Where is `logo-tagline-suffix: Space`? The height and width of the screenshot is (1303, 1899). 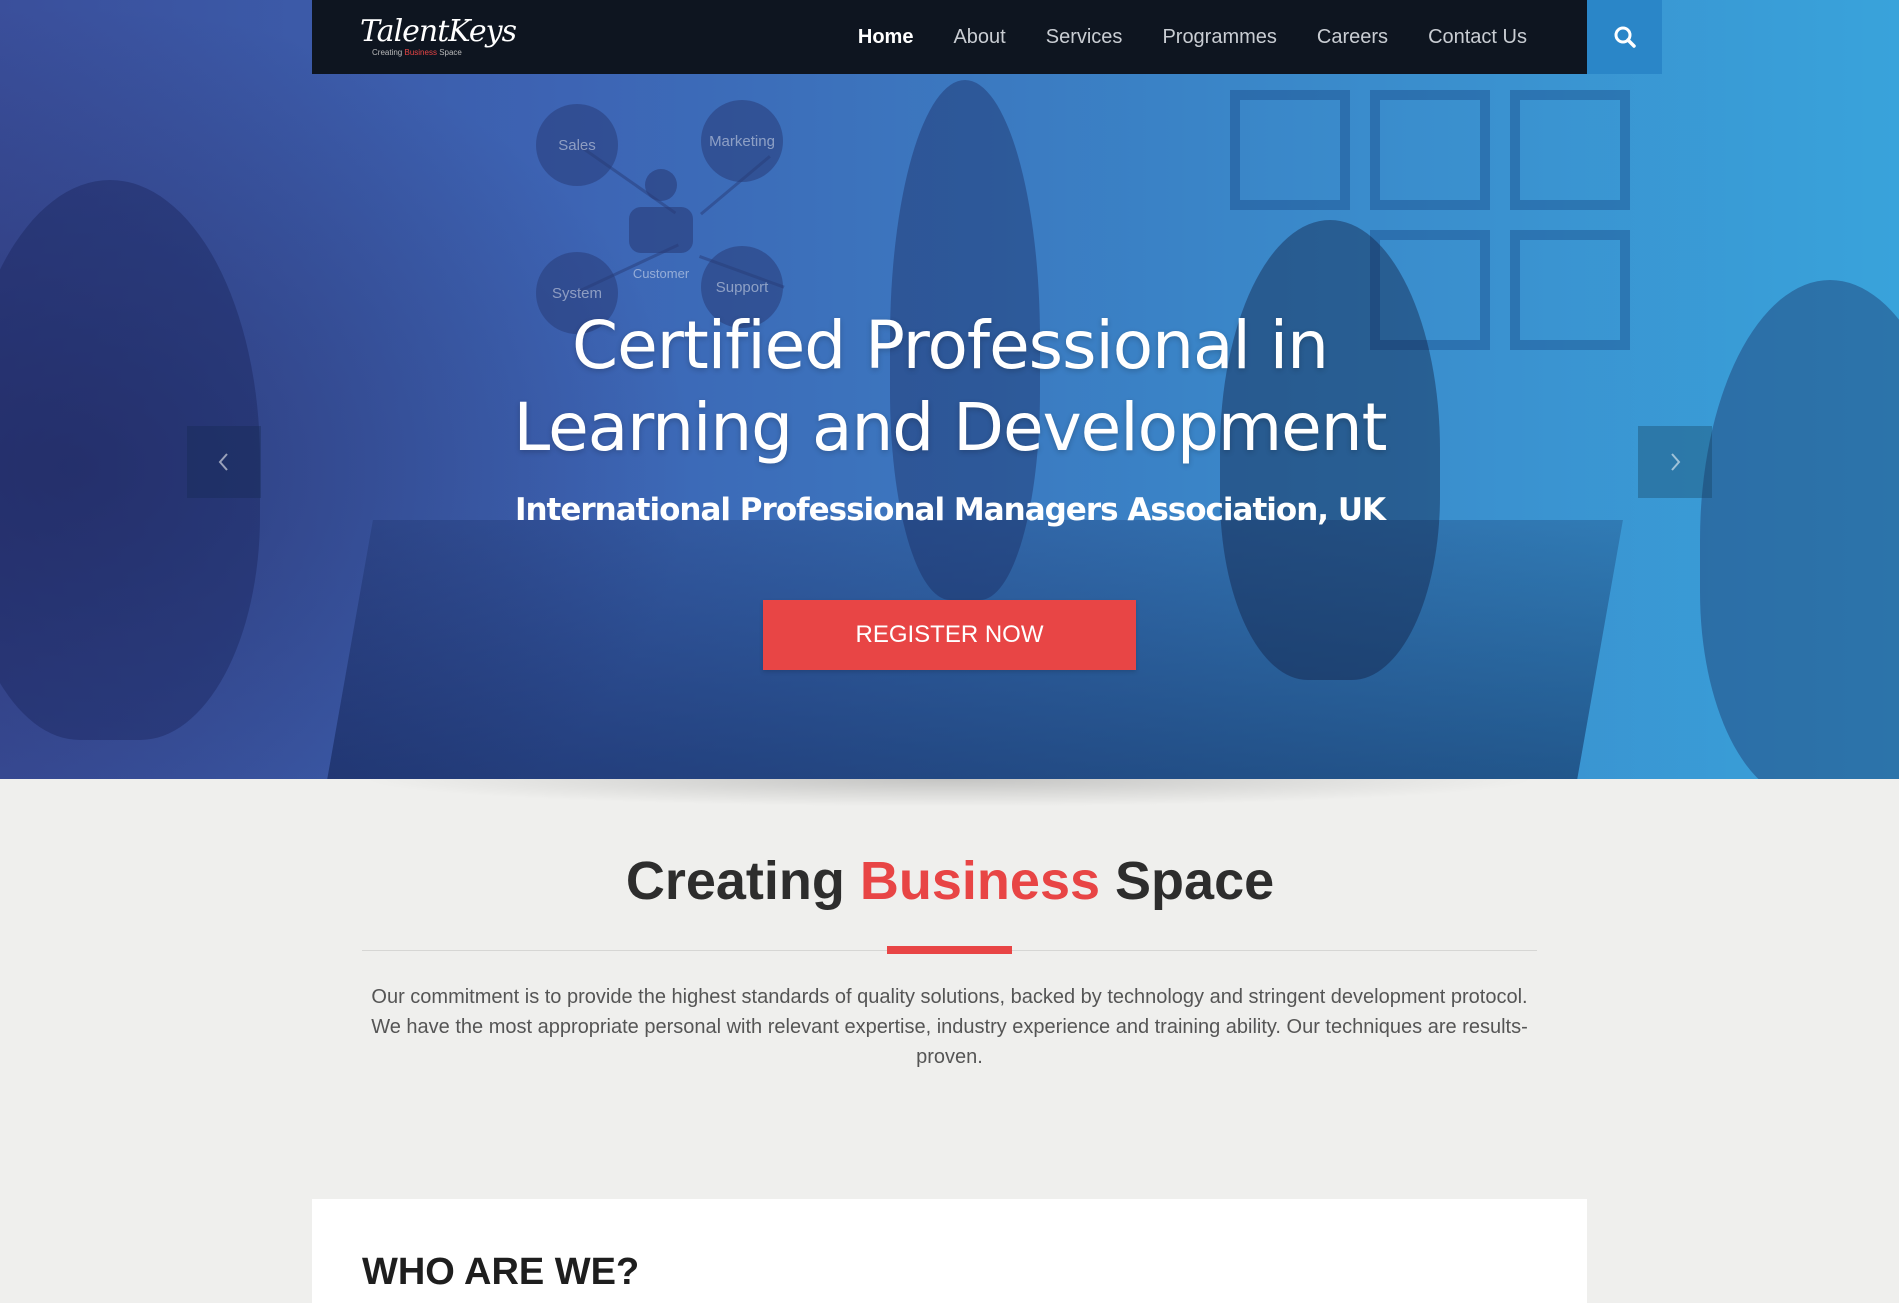 logo-tagline-suffix: Space is located at coordinates (450, 52).